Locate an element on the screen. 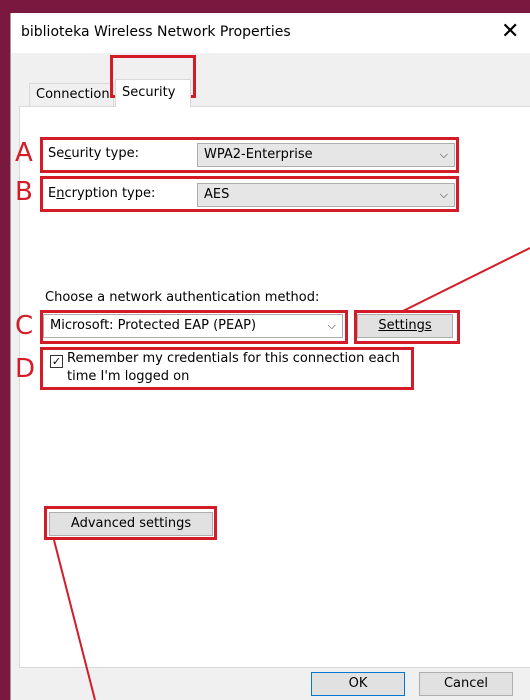 The height and width of the screenshot is (700, 530). settings-button: Settings is located at coordinates (405, 326).